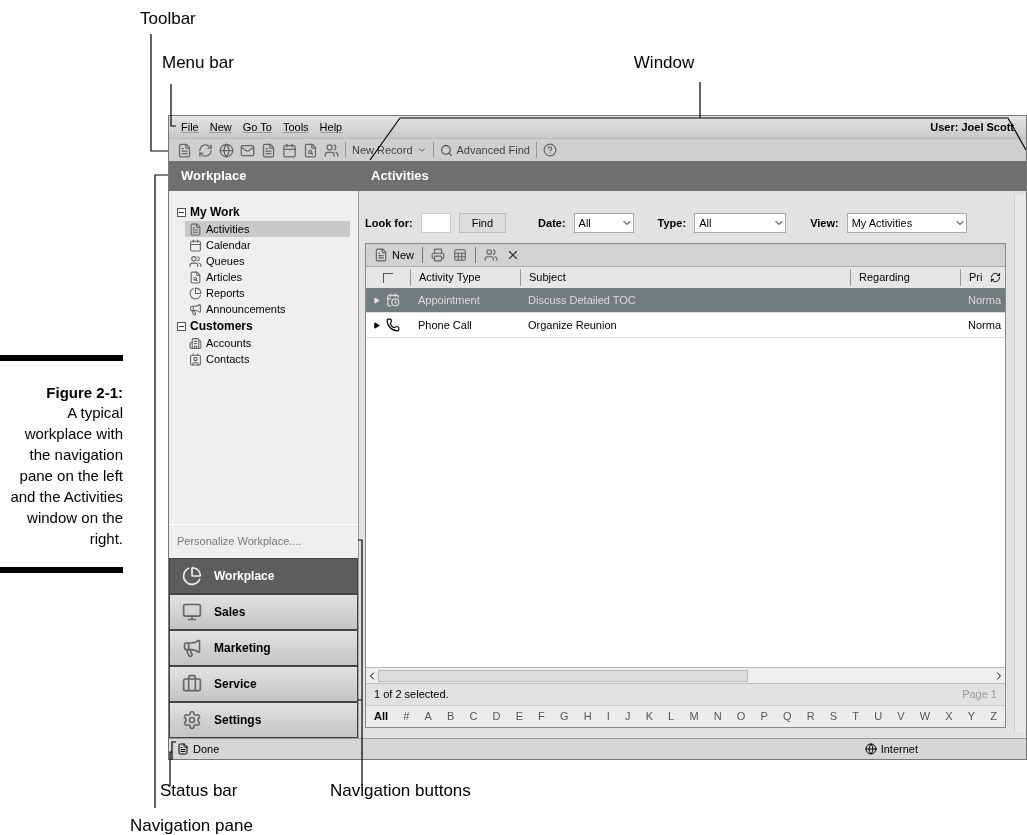  What do you see at coordinates (331, 127) in the screenshot?
I see `menu-item: Help` at bounding box center [331, 127].